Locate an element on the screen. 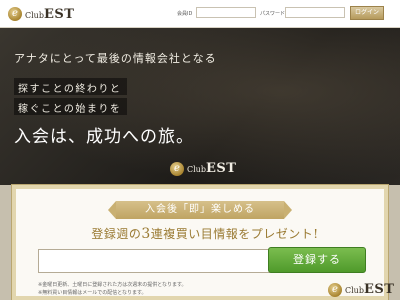 This screenshot has width=400, height=300. signup-headline: 登録週の3連複買い目情報をプレゼント! is located at coordinates (205, 233).